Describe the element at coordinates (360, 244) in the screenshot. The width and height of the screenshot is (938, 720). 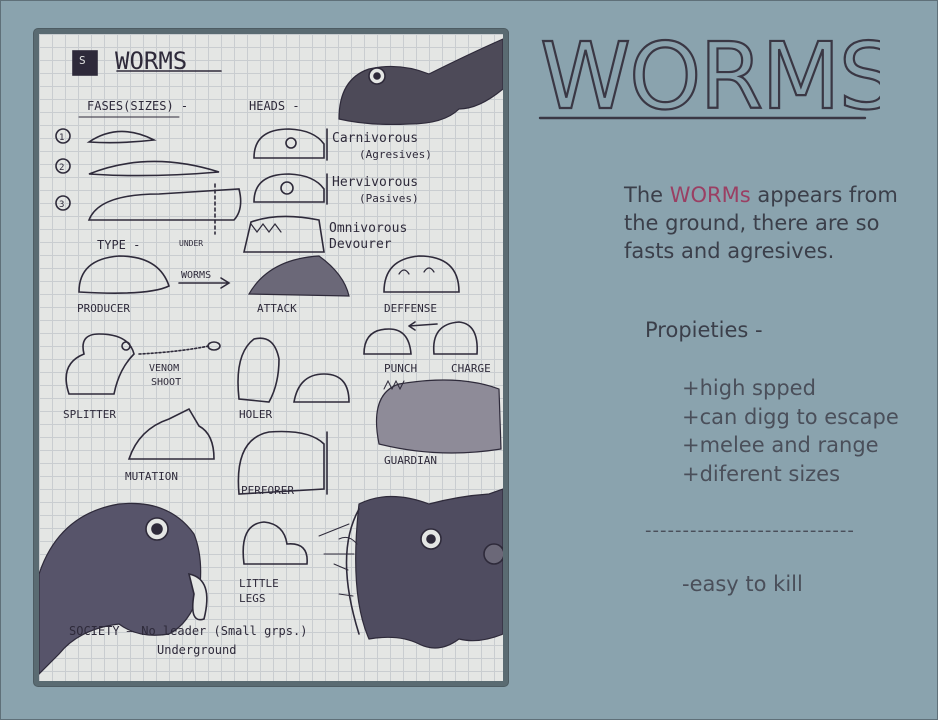
I see `sketch-head-omnivorous-sub: Devourer` at that location.